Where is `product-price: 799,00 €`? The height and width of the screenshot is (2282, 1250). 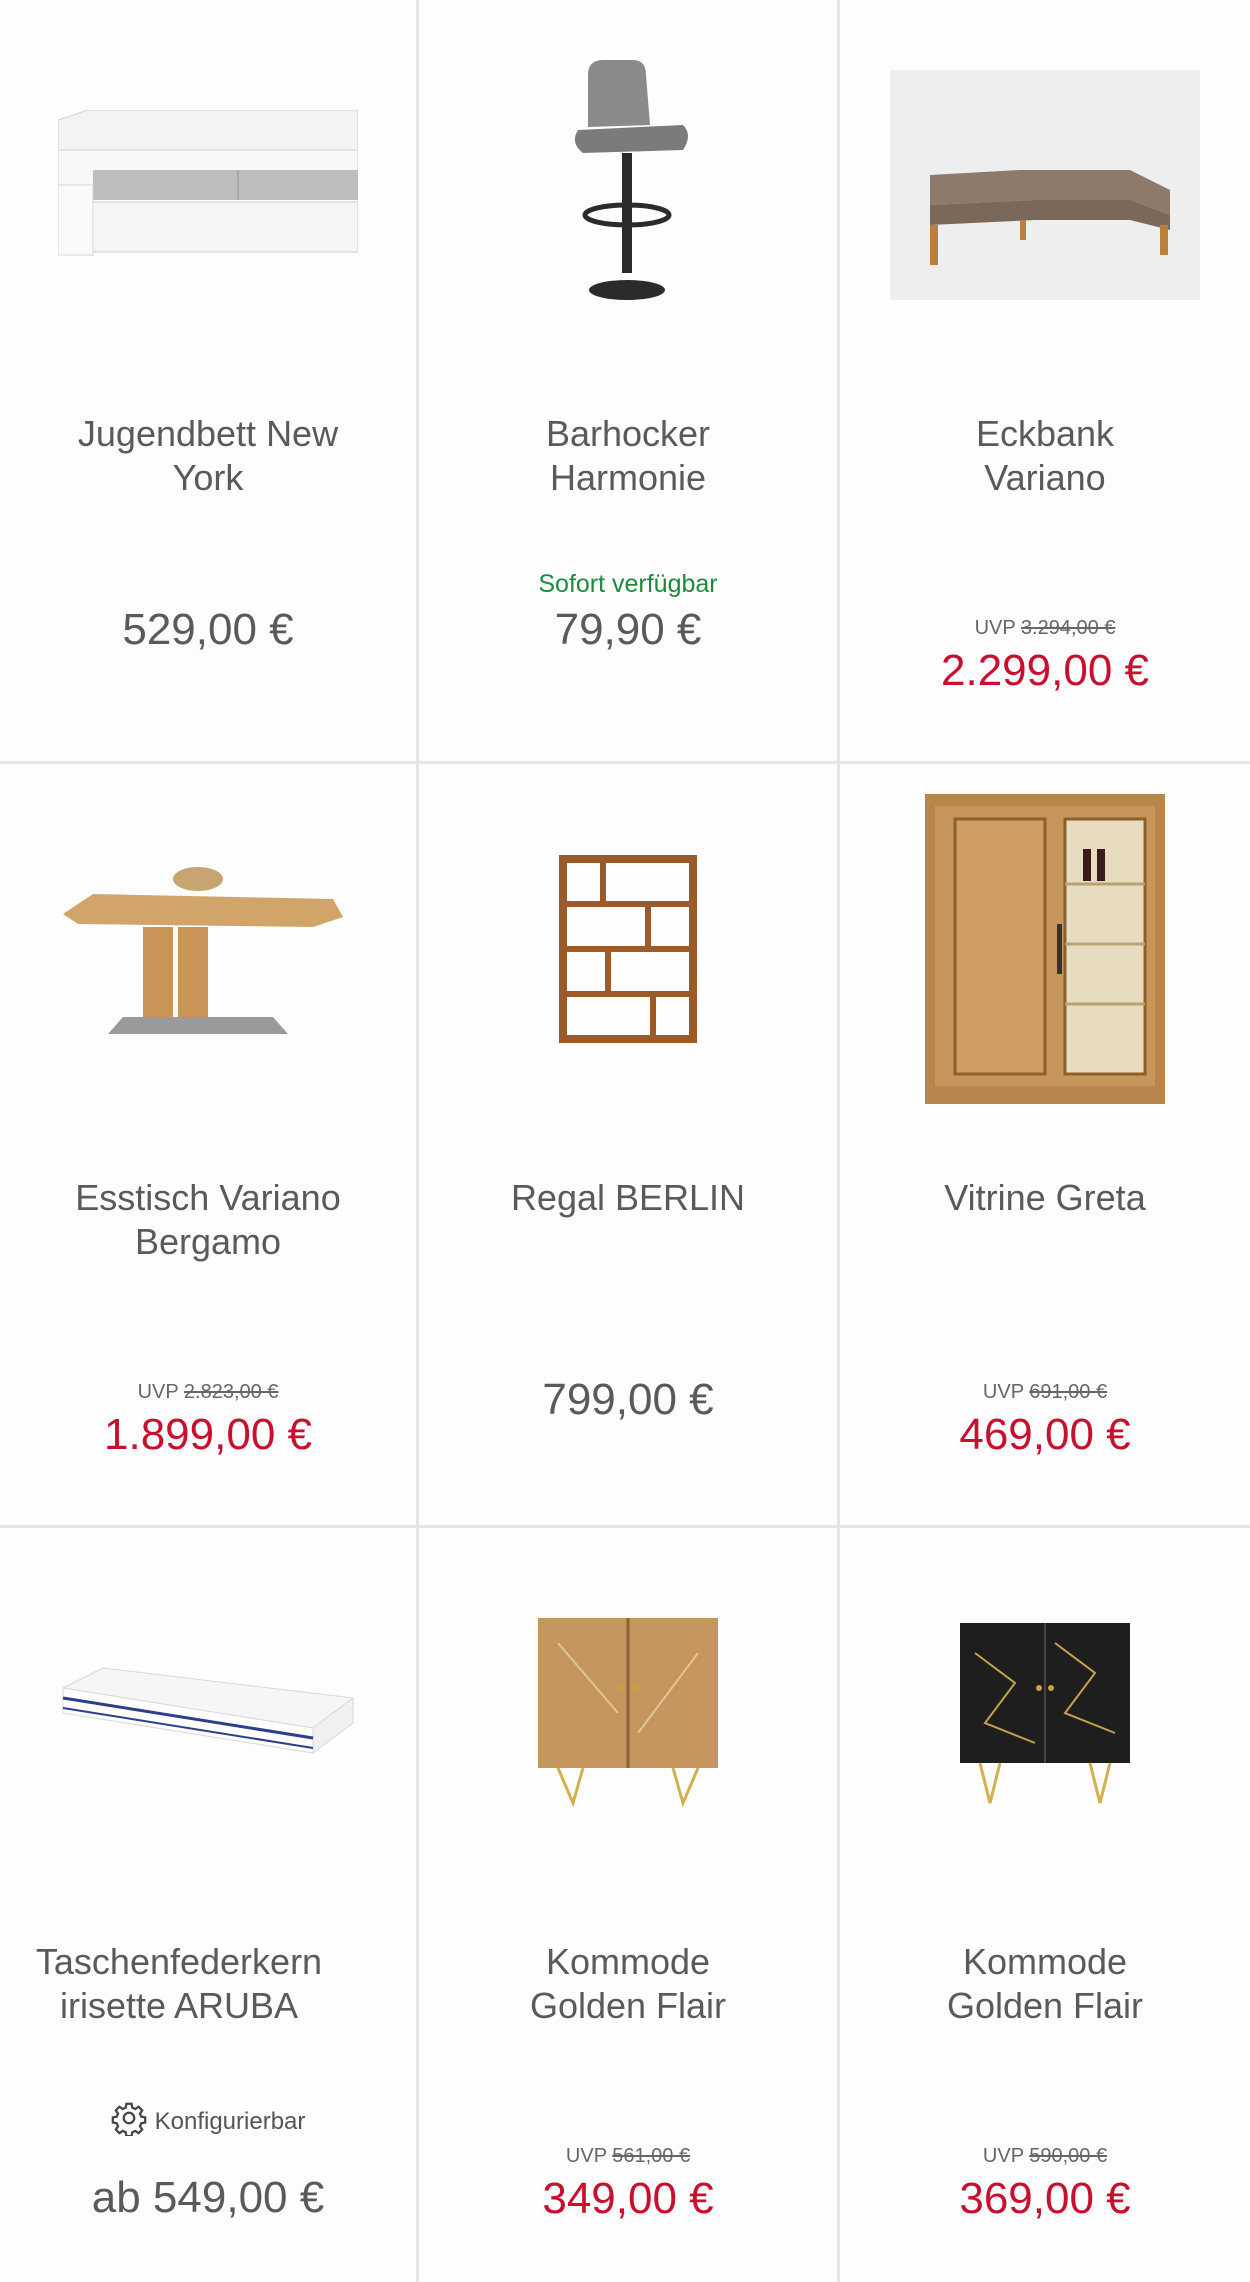
product-price: 799,00 € is located at coordinates (628, 1399).